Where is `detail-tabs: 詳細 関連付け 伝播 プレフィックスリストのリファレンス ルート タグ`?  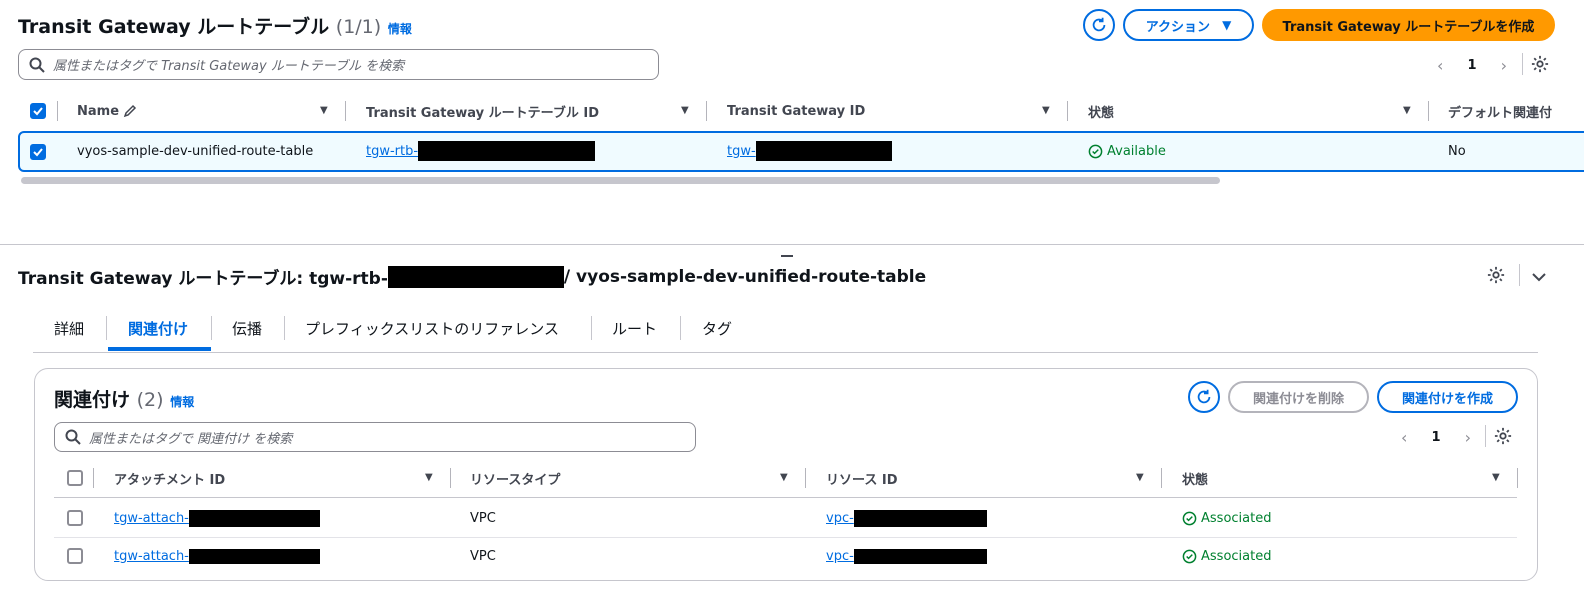 detail-tabs: 詳細 関連付け 伝播 プレフィックスリストのリファレンス ルート タグ is located at coordinates (785, 332).